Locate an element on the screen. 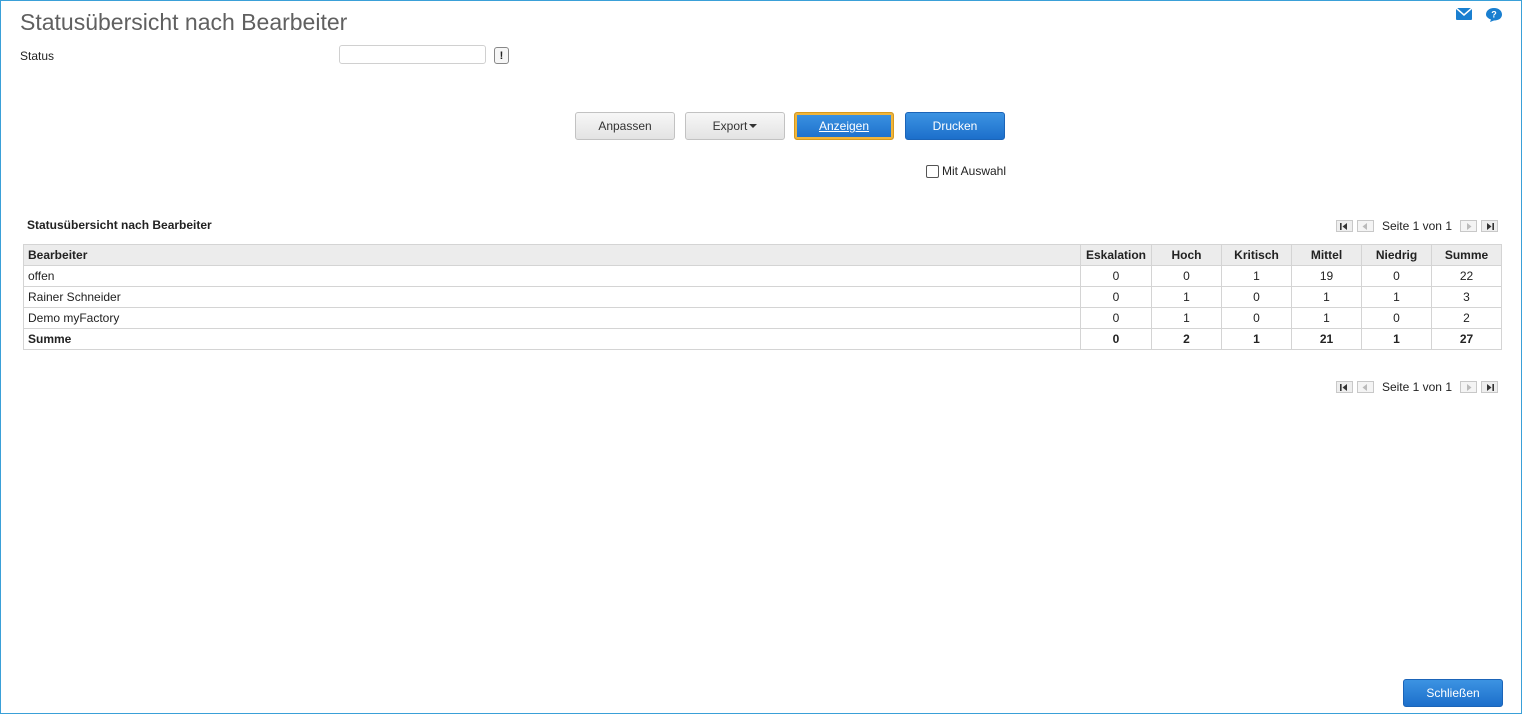 This screenshot has height=714, width=1522. mail-icon is located at coordinates (1464, 15).